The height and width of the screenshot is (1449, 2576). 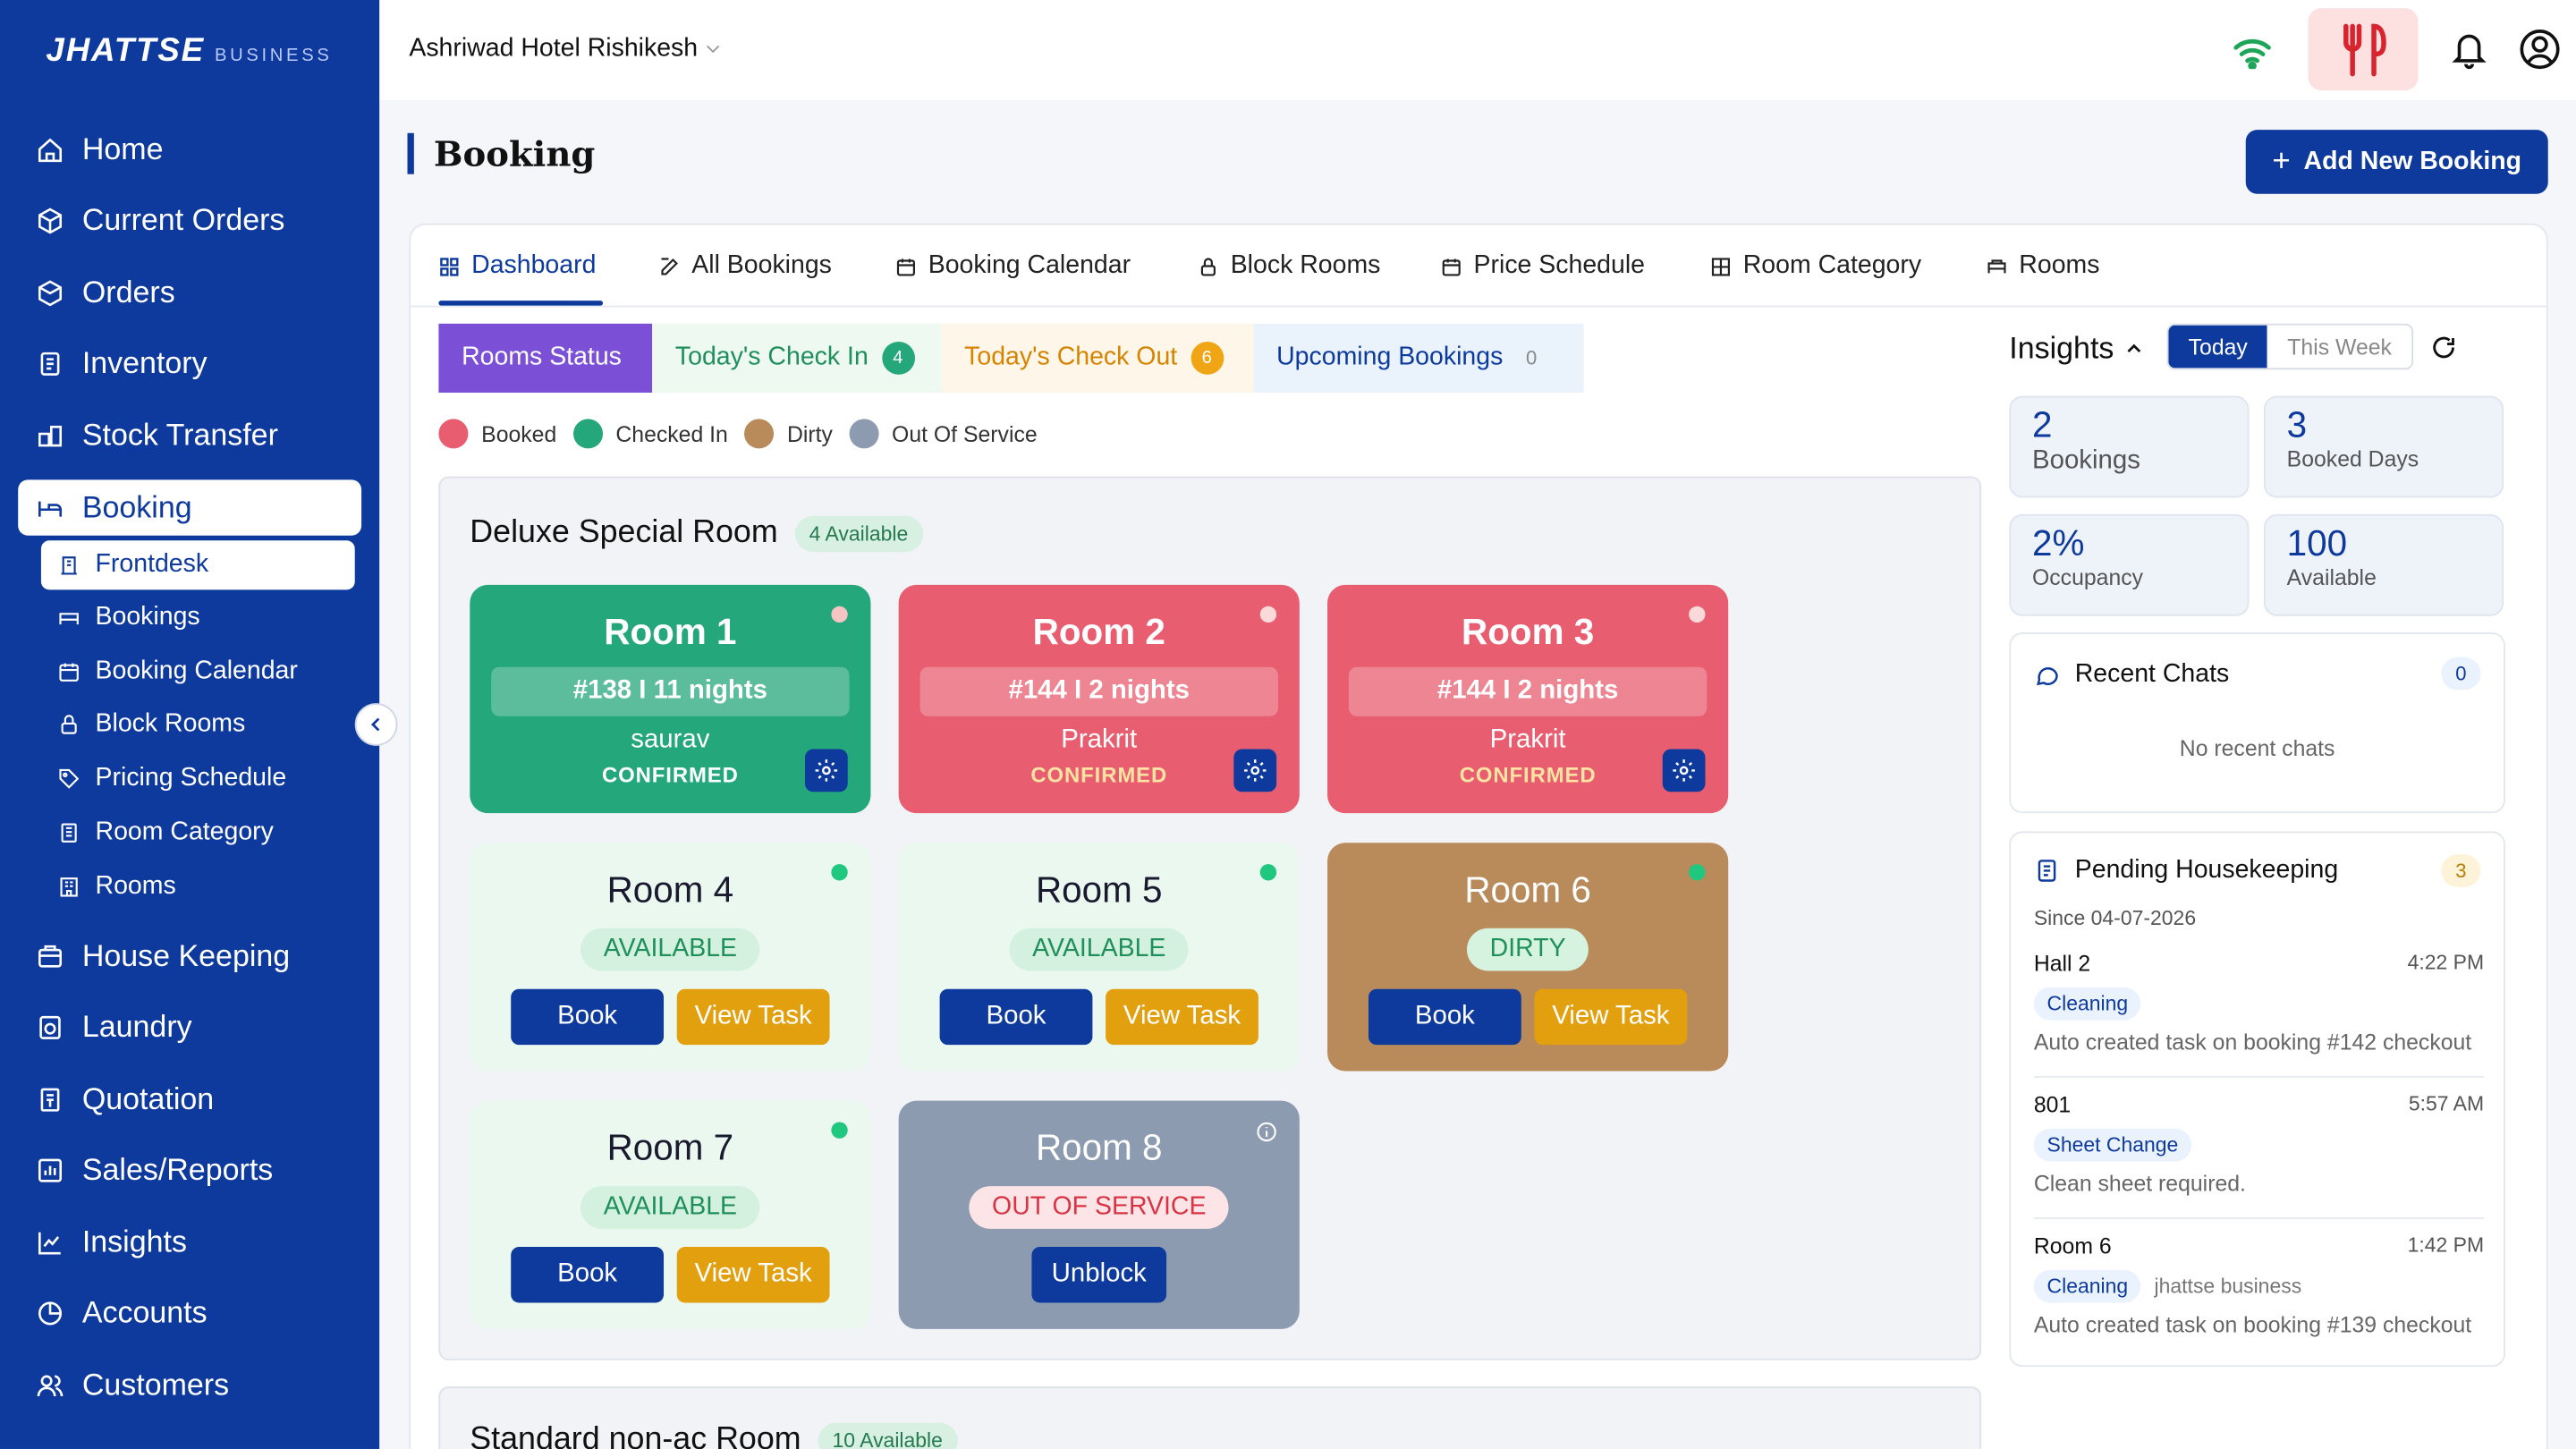 I want to click on sidebar-subitem-bookings: Bookings, so click(x=198, y=617).